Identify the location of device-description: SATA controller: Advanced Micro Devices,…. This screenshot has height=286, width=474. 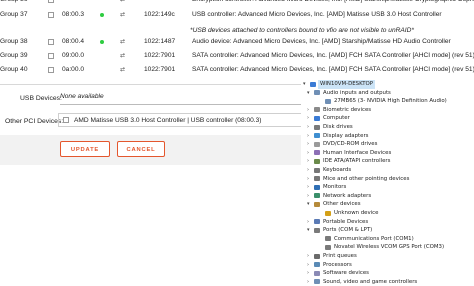
(333, 55).